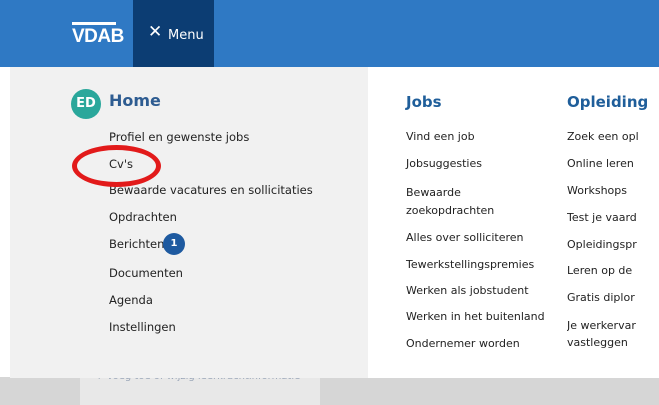 The width and height of the screenshot is (659, 405). What do you see at coordinates (613, 217) in the screenshot?
I see `nav-item-test-vaardigheden: Test je vaard` at bounding box center [613, 217].